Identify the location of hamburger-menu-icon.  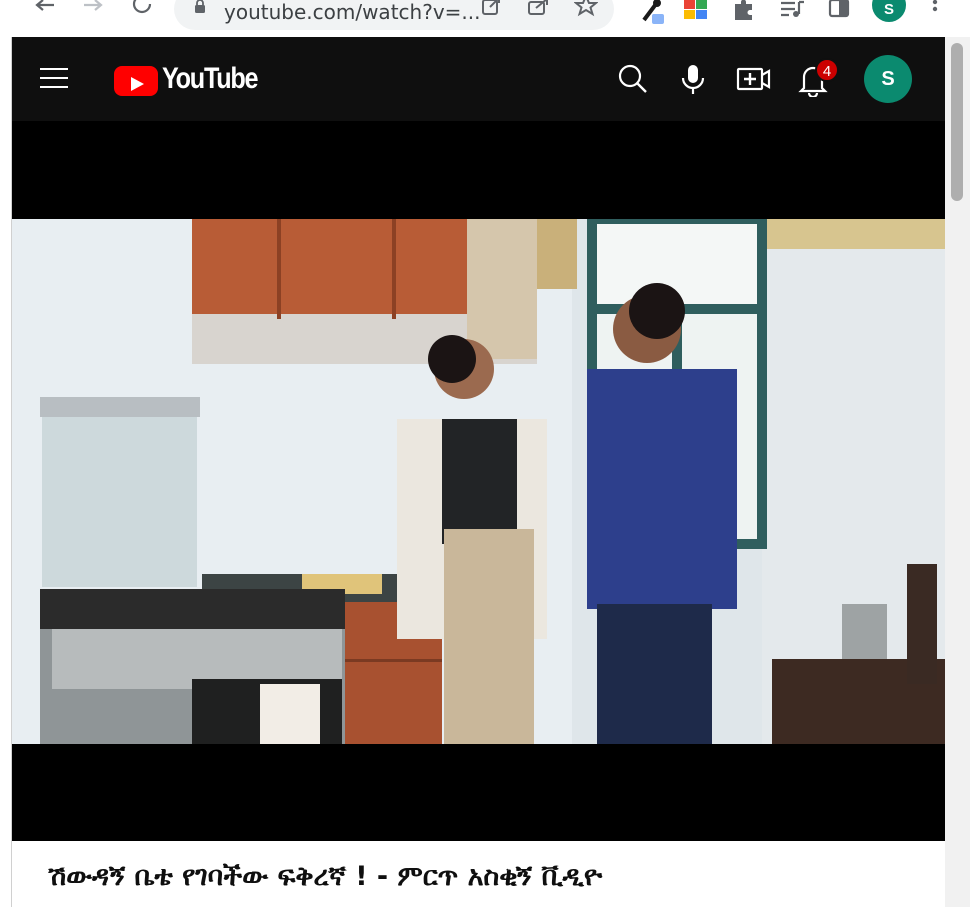
(54, 79).